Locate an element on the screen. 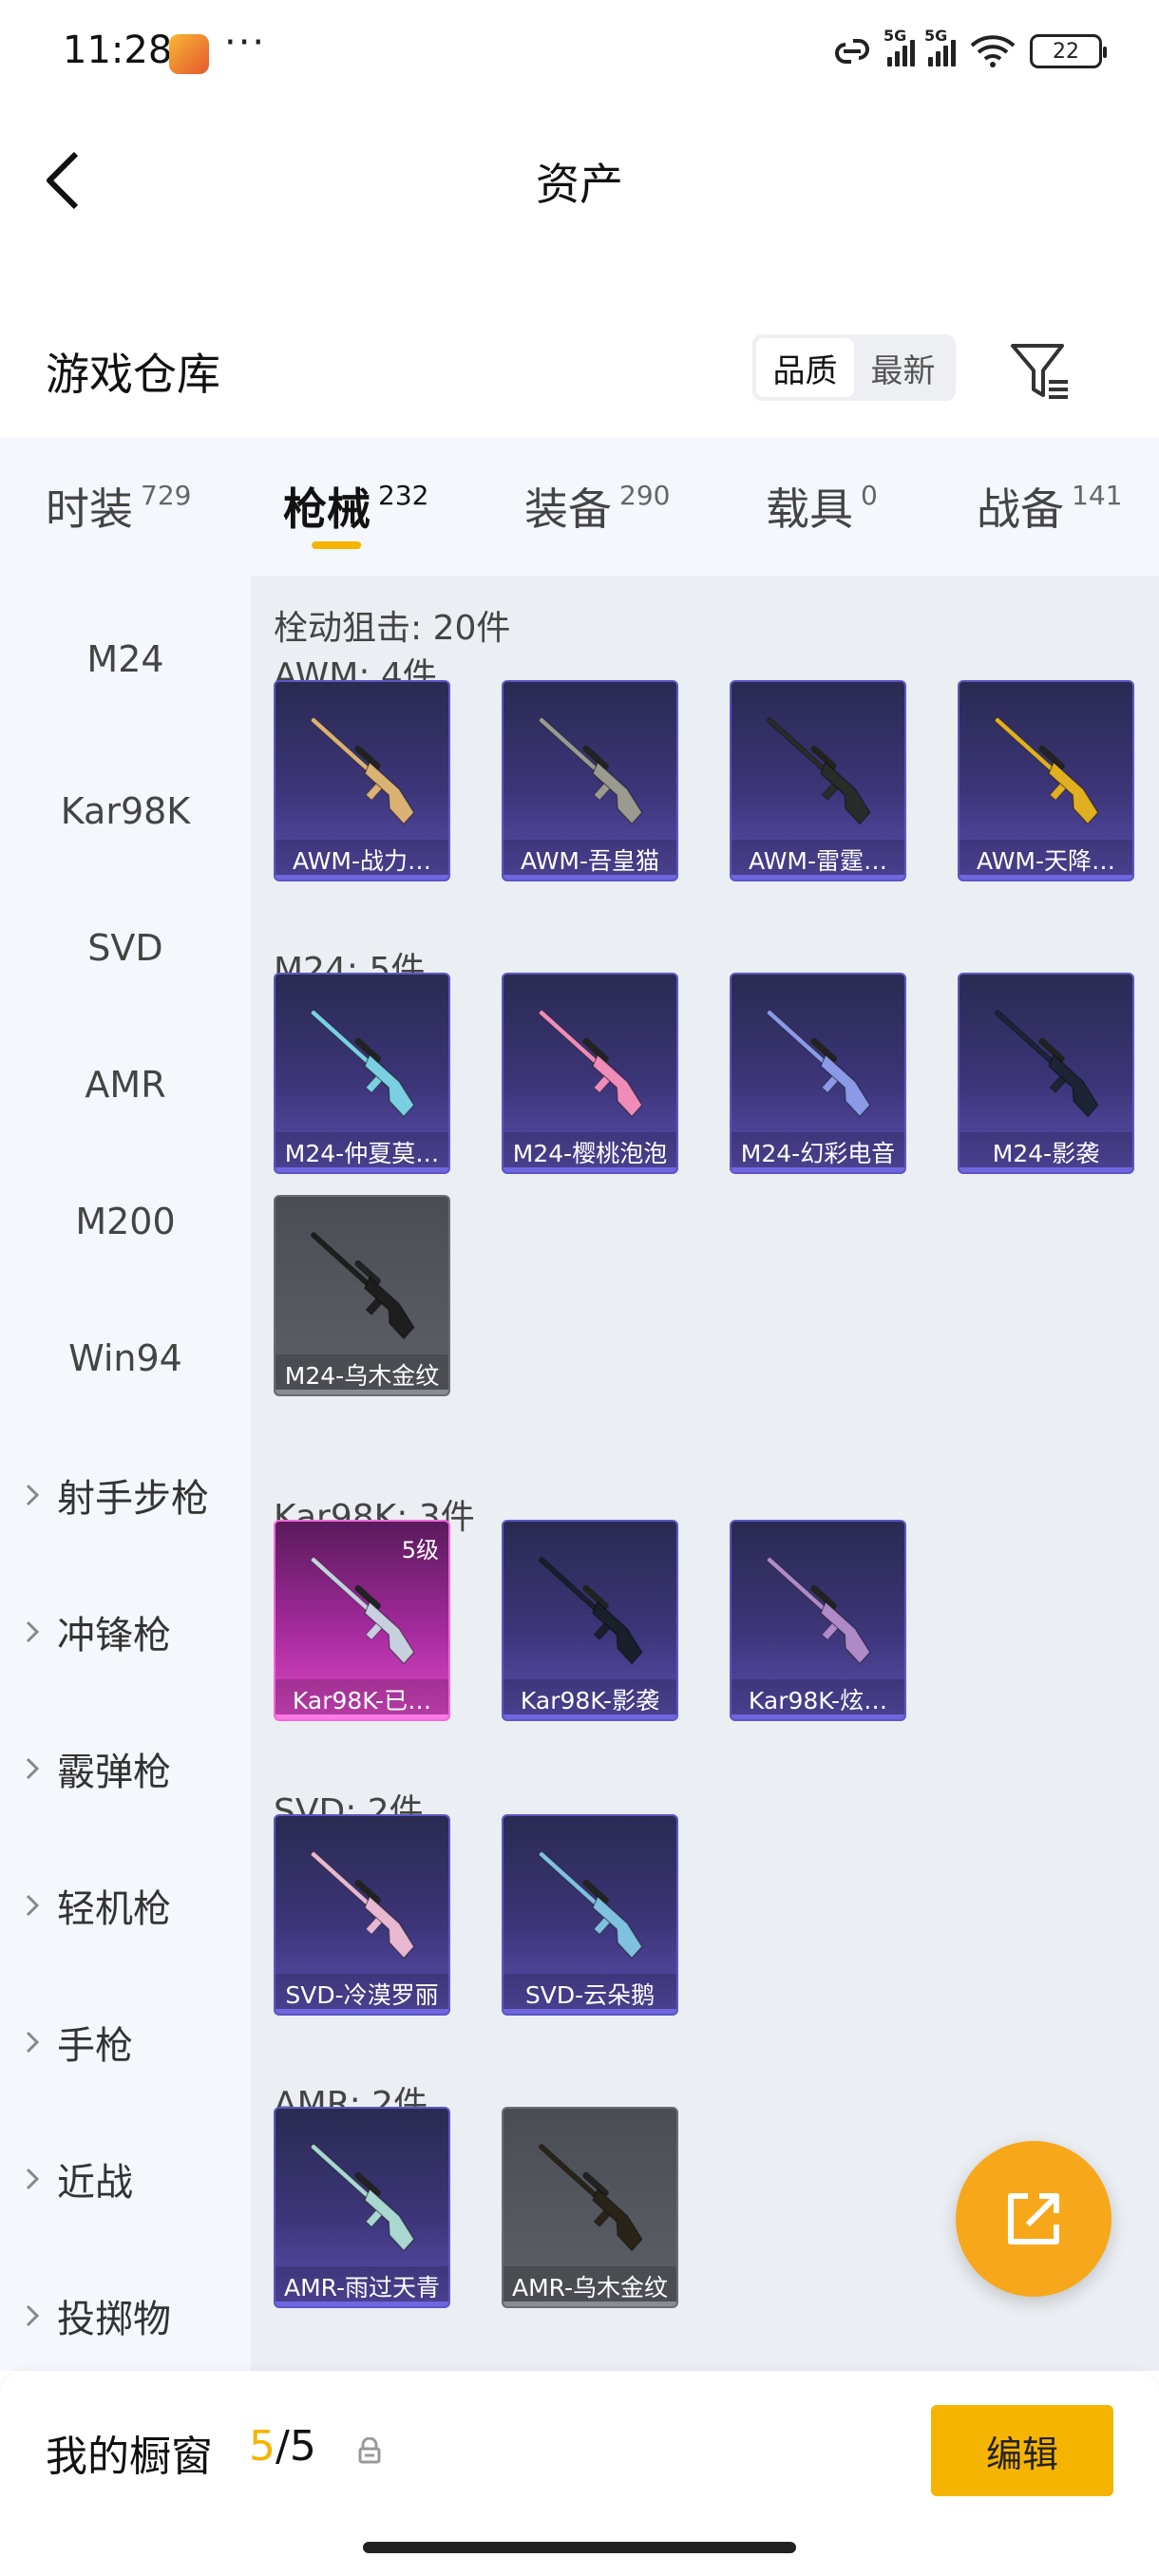 The height and width of the screenshot is (2576, 1159). share-button is located at coordinates (1034, 2219).